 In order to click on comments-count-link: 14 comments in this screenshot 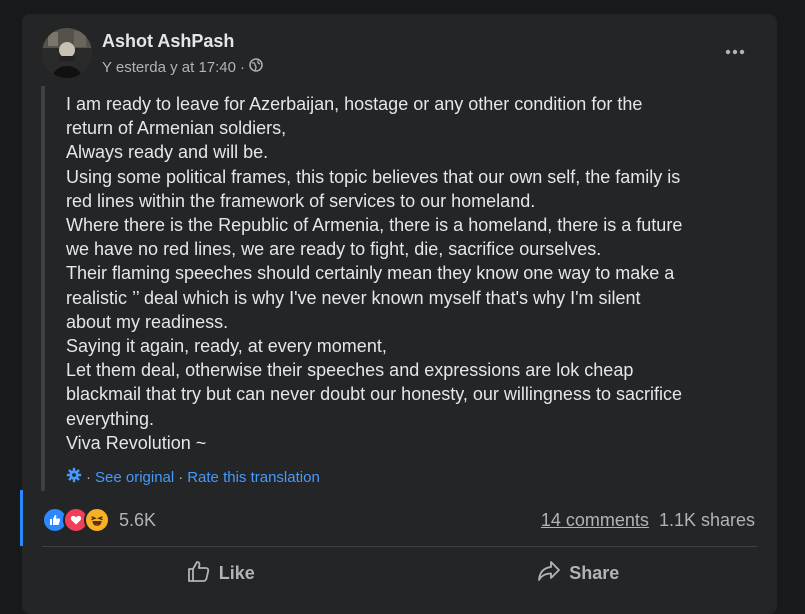, I will do `click(595, 520)`.